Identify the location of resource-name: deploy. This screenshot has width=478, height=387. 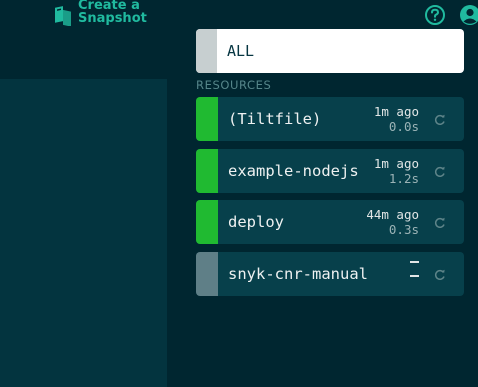
(256, 222).